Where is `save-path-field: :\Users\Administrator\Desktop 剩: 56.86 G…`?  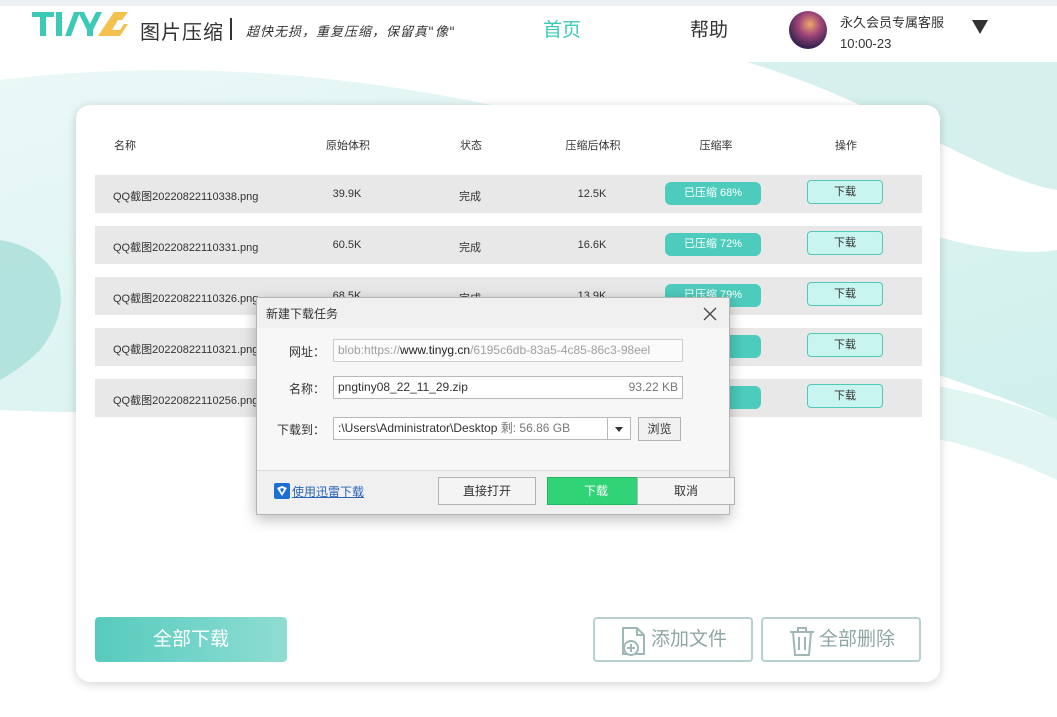 save-path-field: :\Users\Administrator\Desktop 剩: 56.86 G… is located at coordinates (482, 428).